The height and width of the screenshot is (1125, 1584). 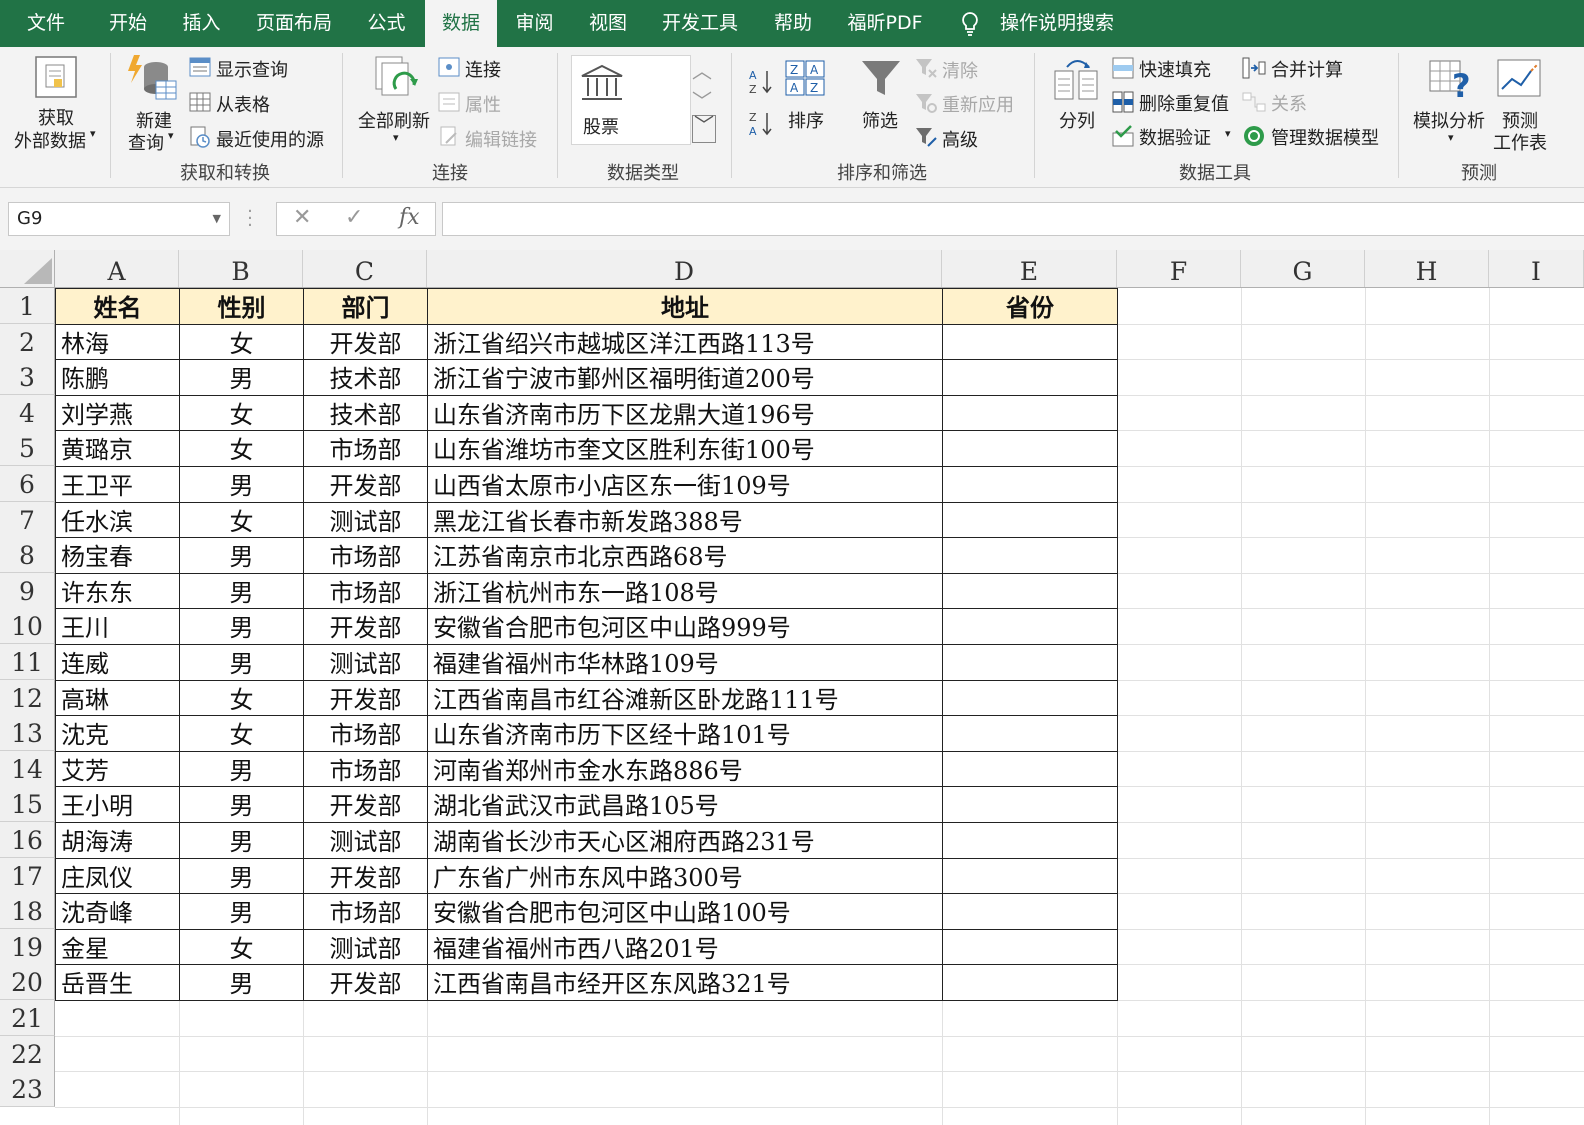 What do you see at coordinates (117, 662) in the screenshot?
I see `table-cell: 连威` at bounding box center [117, 662].